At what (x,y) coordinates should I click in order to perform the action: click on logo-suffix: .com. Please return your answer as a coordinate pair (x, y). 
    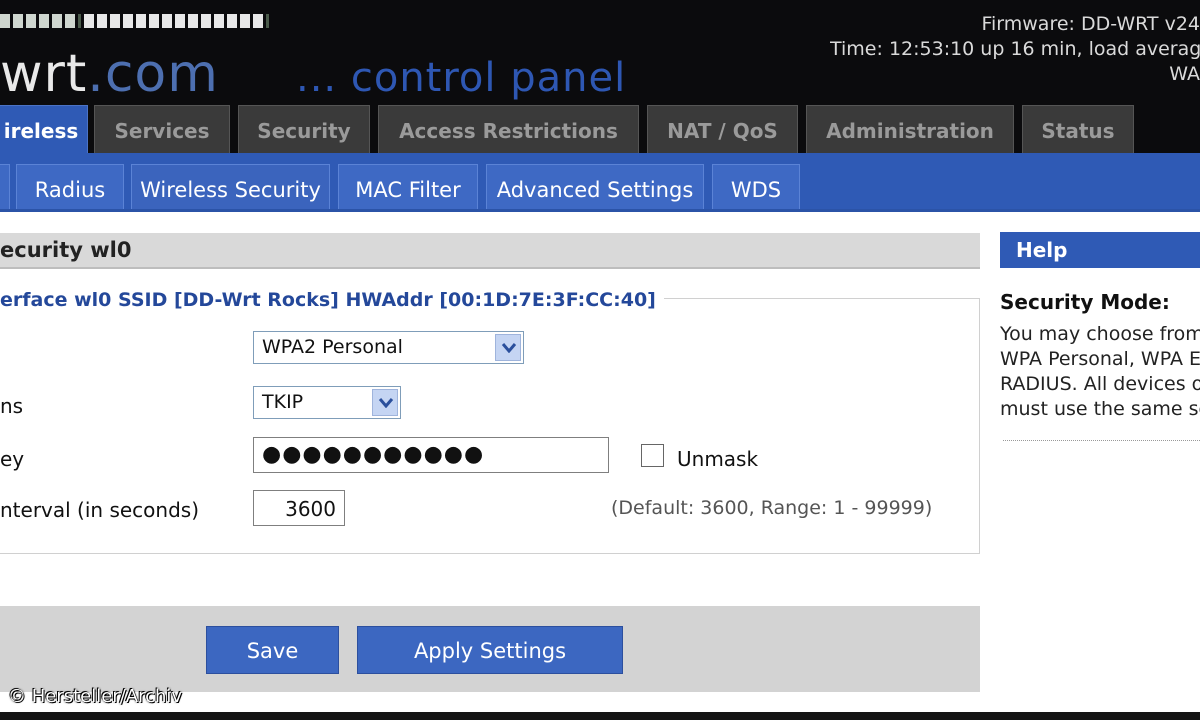
    Looking at the image, I should click on (153, 74).